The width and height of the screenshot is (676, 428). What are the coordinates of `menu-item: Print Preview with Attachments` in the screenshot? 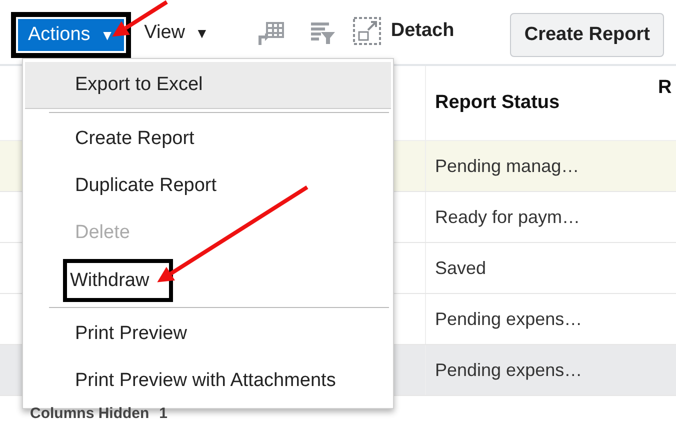 It's located at (208, 381).